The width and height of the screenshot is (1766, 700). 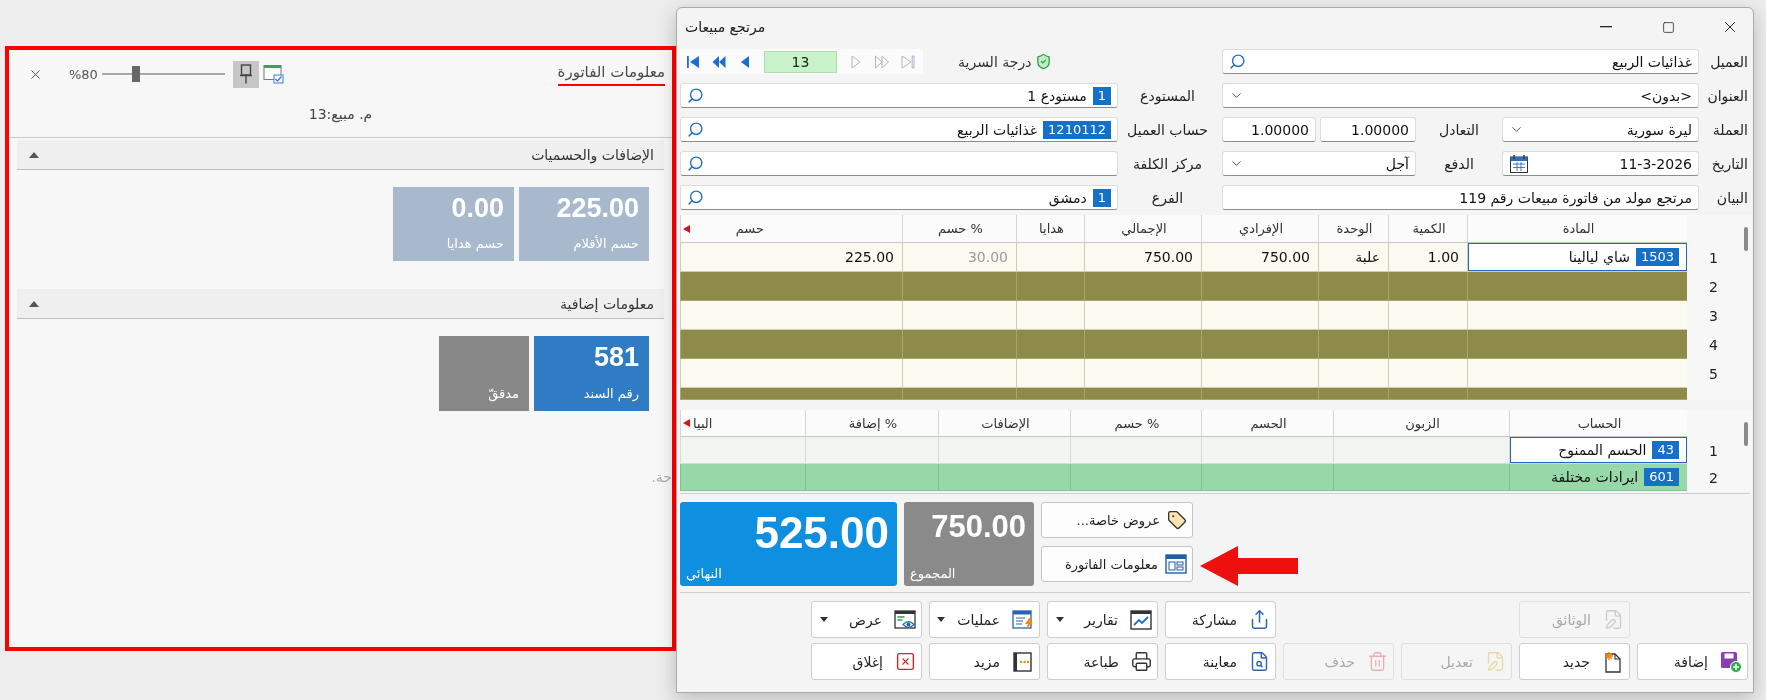 What do you see at coordinates (742, 423) in the screenshot?
I see `column-header: البيا` at bounding box center [742, 423].